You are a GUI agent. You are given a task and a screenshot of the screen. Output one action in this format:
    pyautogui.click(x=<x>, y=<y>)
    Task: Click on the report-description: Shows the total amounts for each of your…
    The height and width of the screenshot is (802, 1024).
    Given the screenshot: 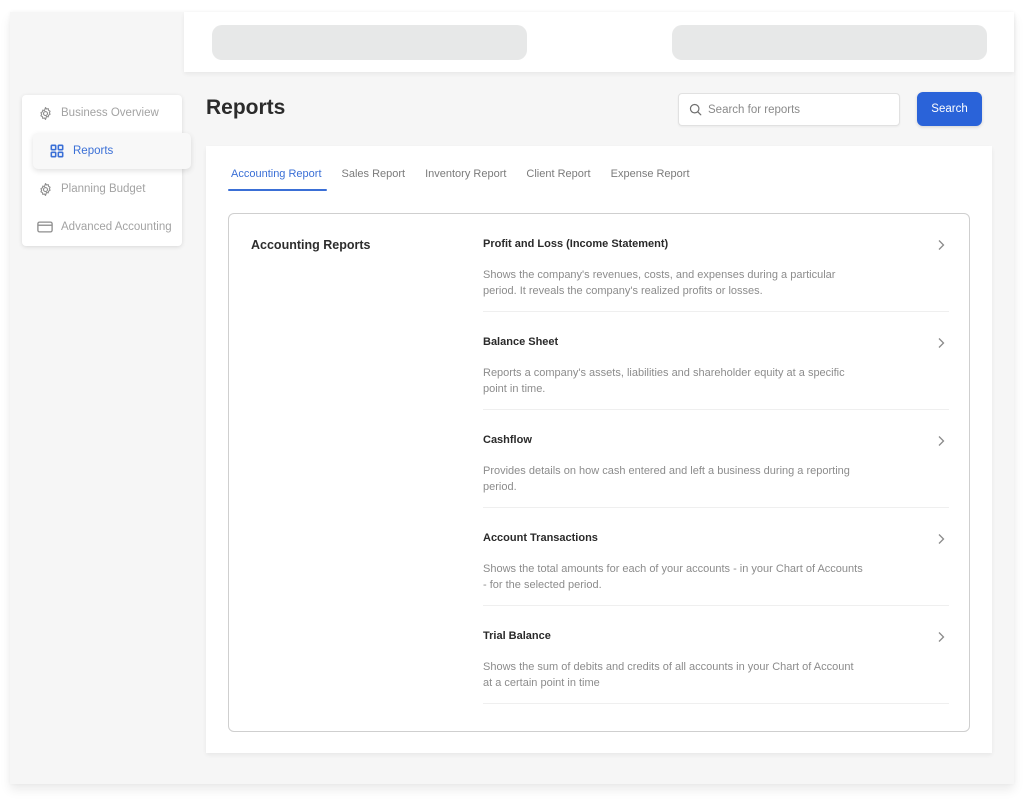 What is the action you would take?
    pyautogui.click(x=673, y=577)
    